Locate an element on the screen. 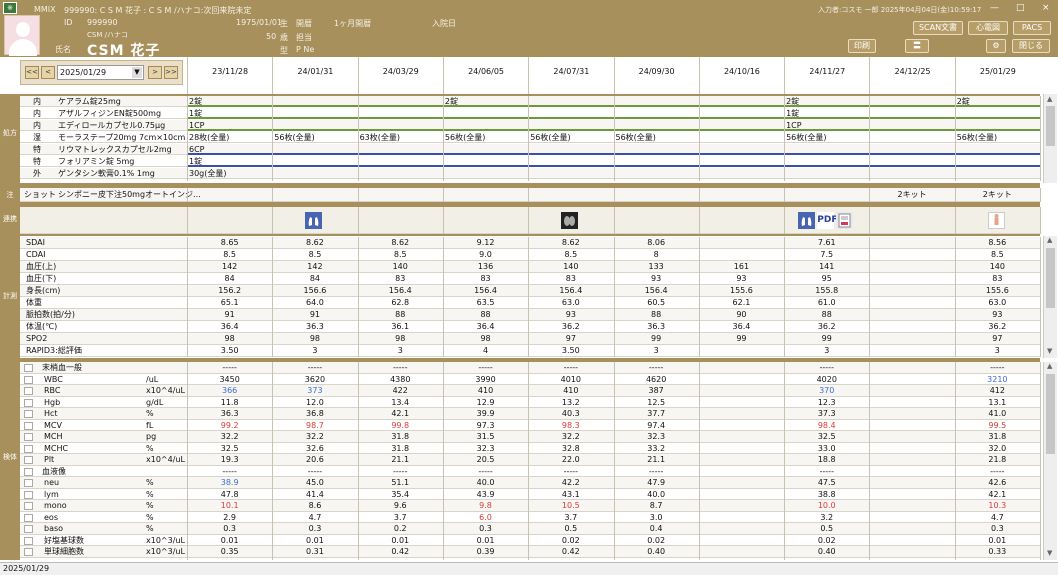 The image size is (1058, 575). maximize-icon: □ is located at coordinates (1020, 8).